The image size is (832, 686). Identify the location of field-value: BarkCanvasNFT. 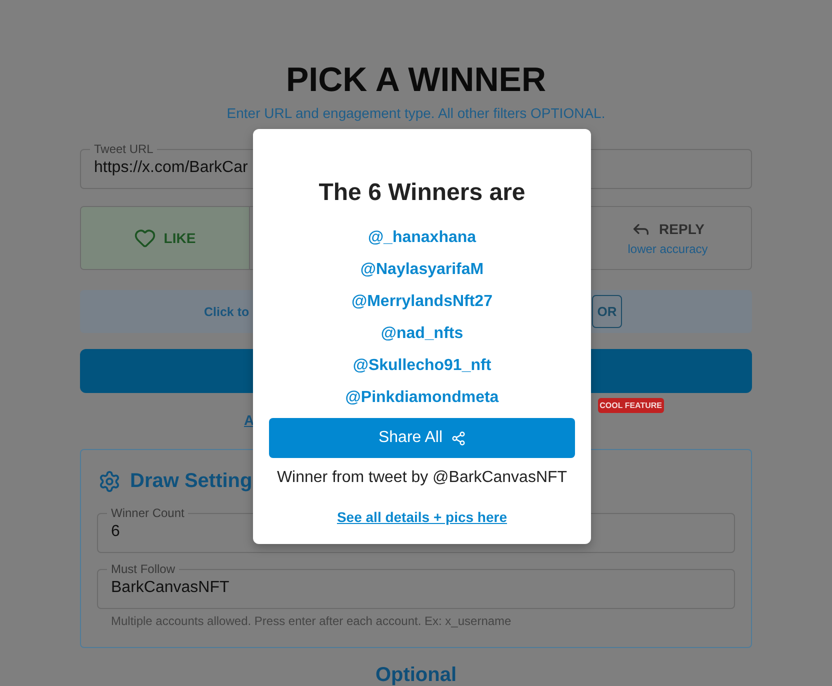
(170, 588).